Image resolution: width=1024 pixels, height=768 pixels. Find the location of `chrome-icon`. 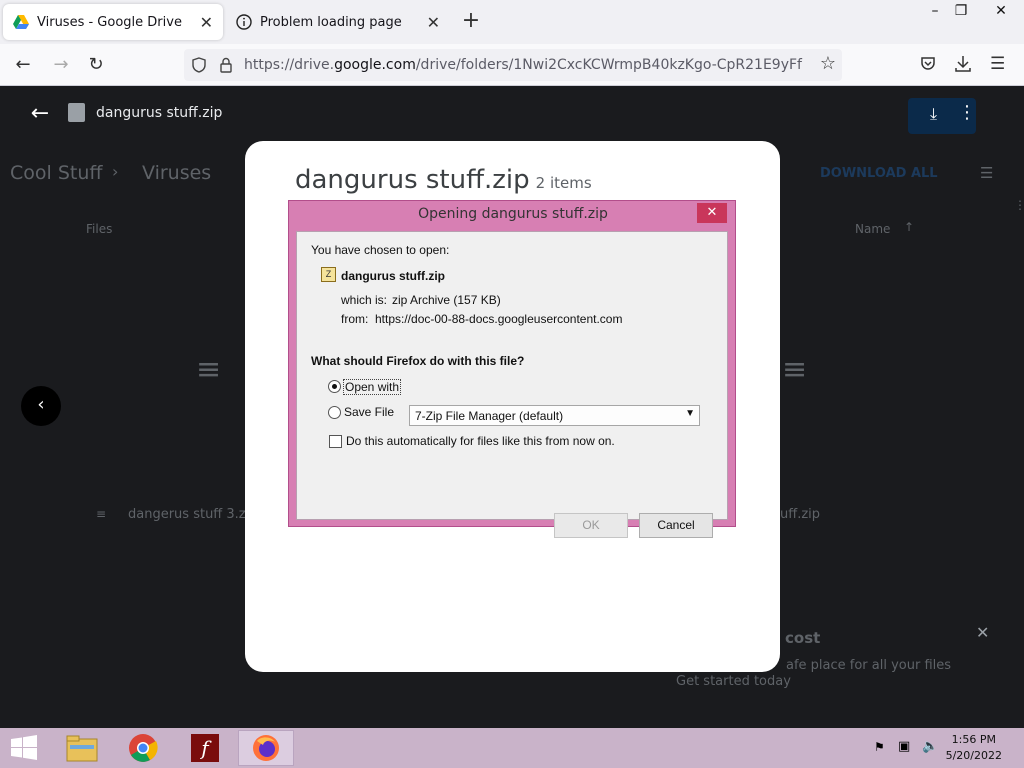

chrome-icon is located at coordinates (143, 748).